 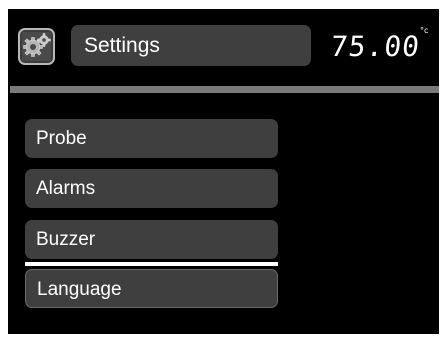 What do you see at coordinates (424, 30) in the screenshot?
I see `temperature-unit: °c` at bounding box center [424, 30].